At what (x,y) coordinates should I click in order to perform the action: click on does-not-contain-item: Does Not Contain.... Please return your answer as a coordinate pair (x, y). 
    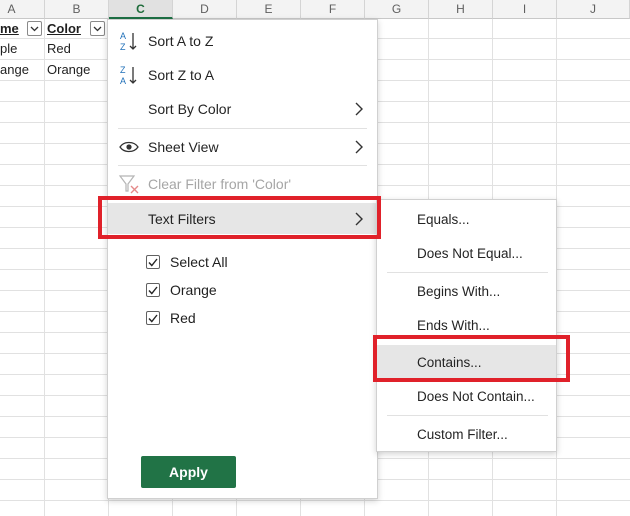
    Looking at the image, I should click on (466, 396).